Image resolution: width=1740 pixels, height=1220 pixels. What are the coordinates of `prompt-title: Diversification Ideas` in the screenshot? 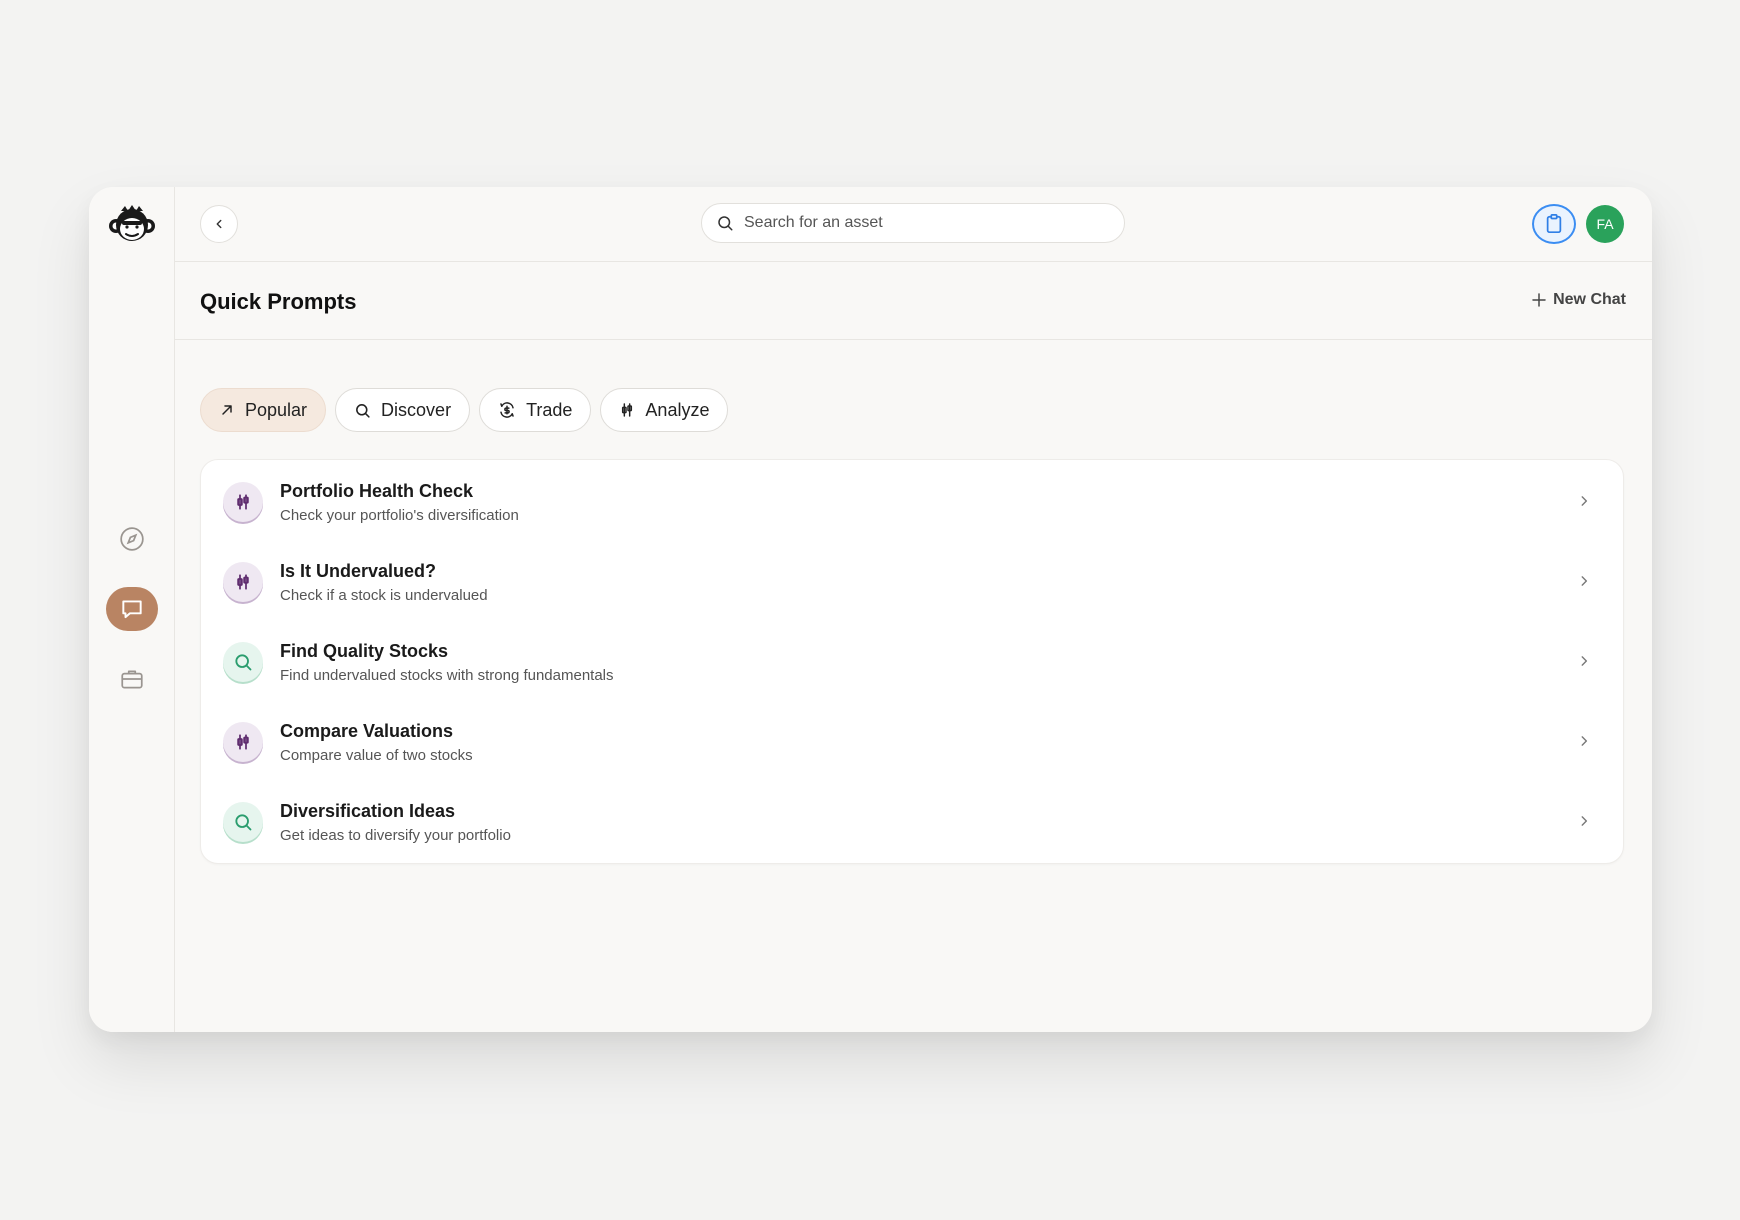 It's located at (368, 810).